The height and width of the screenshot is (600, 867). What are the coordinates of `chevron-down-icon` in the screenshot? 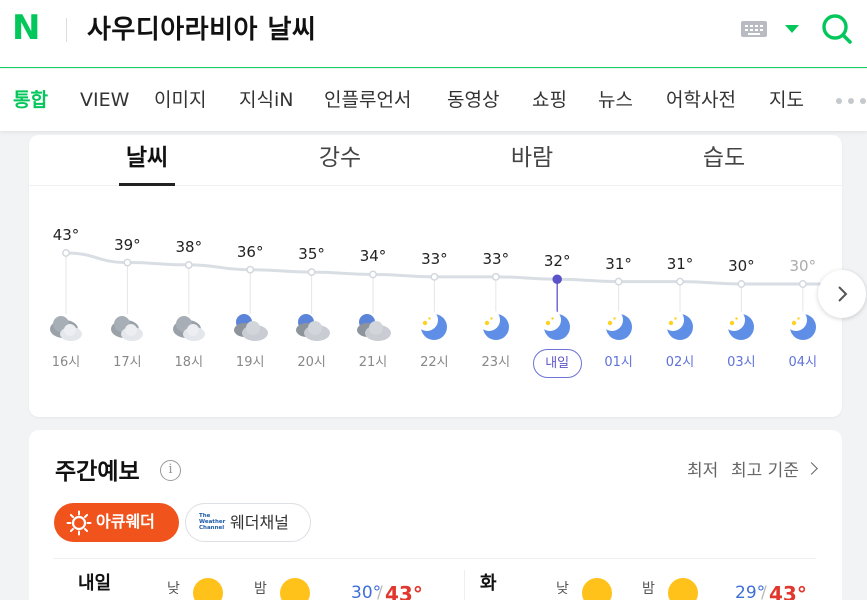 It's located at (792, 29).